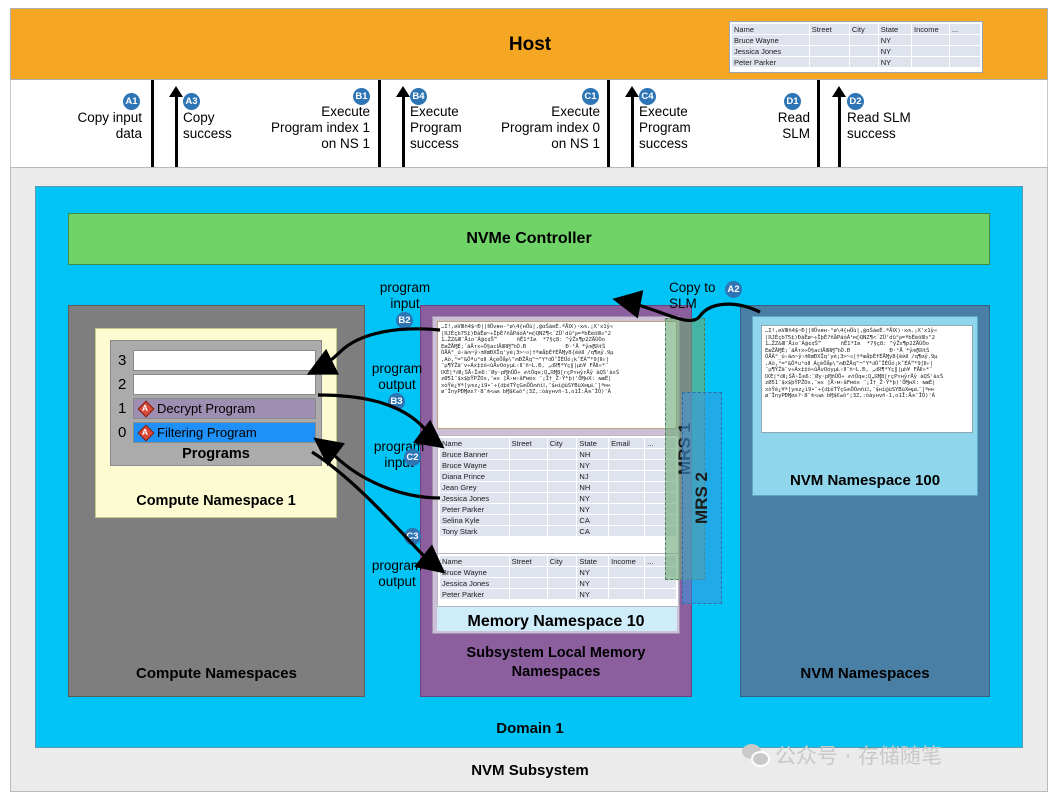 The width and height of the screenshot is (1058, 802). Describe the element at coordinates (217, 384) in the screenshot. I see `program-slot-2: 2` at that location.